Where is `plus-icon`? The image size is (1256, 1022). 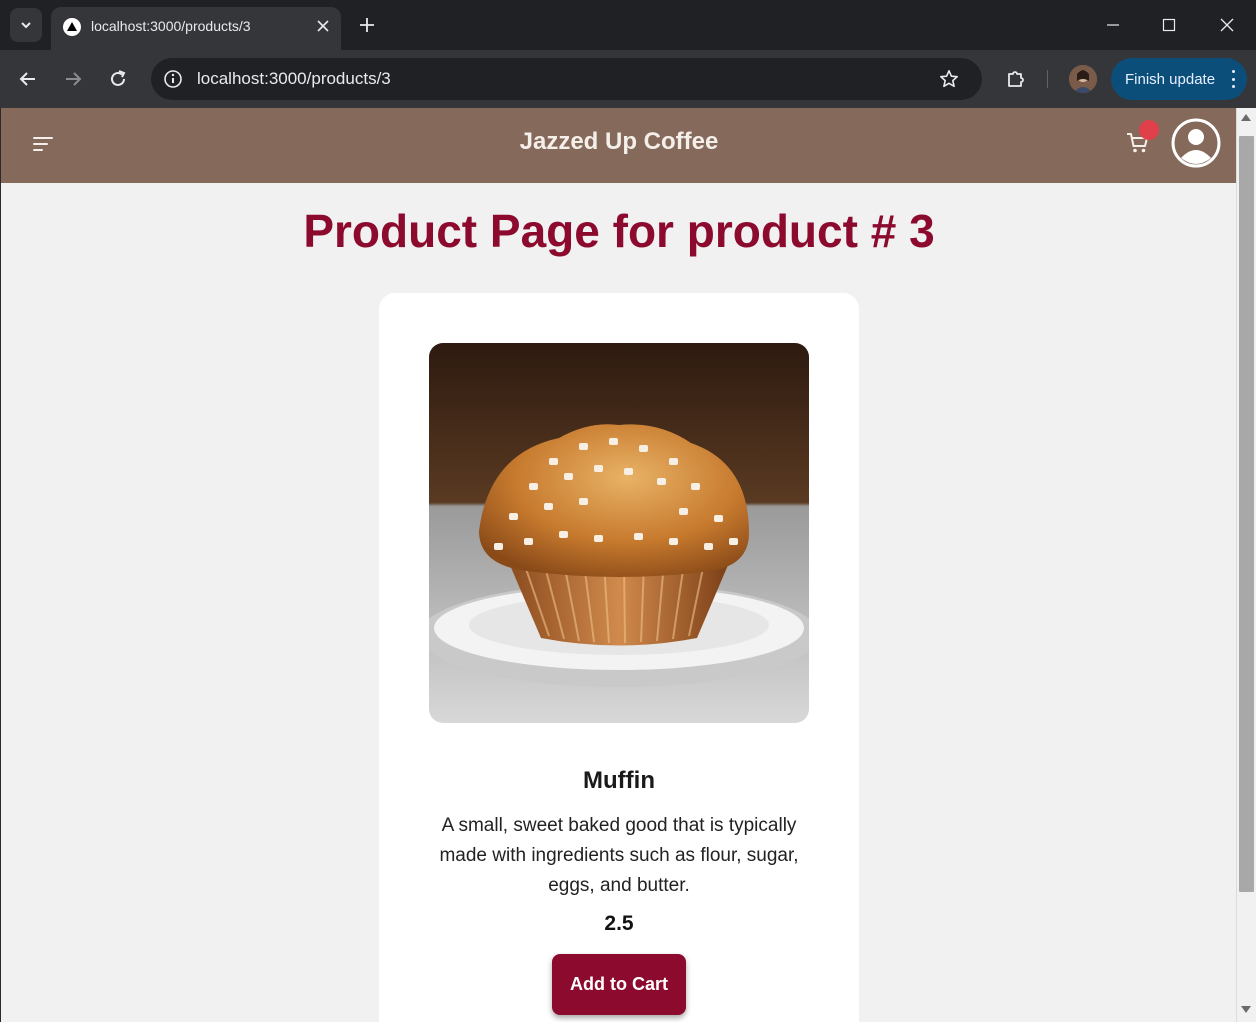
plus-icon is located at coordinates (367, 25).